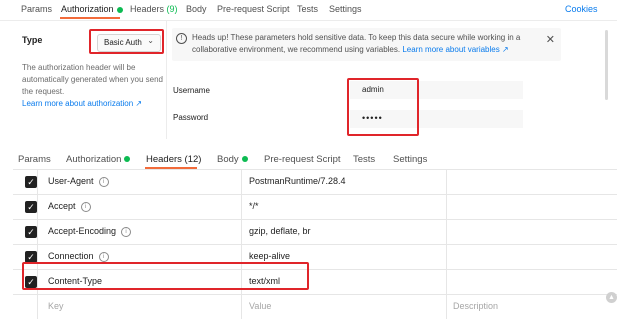  I want to click on header-value: */*, so click(254, 206).